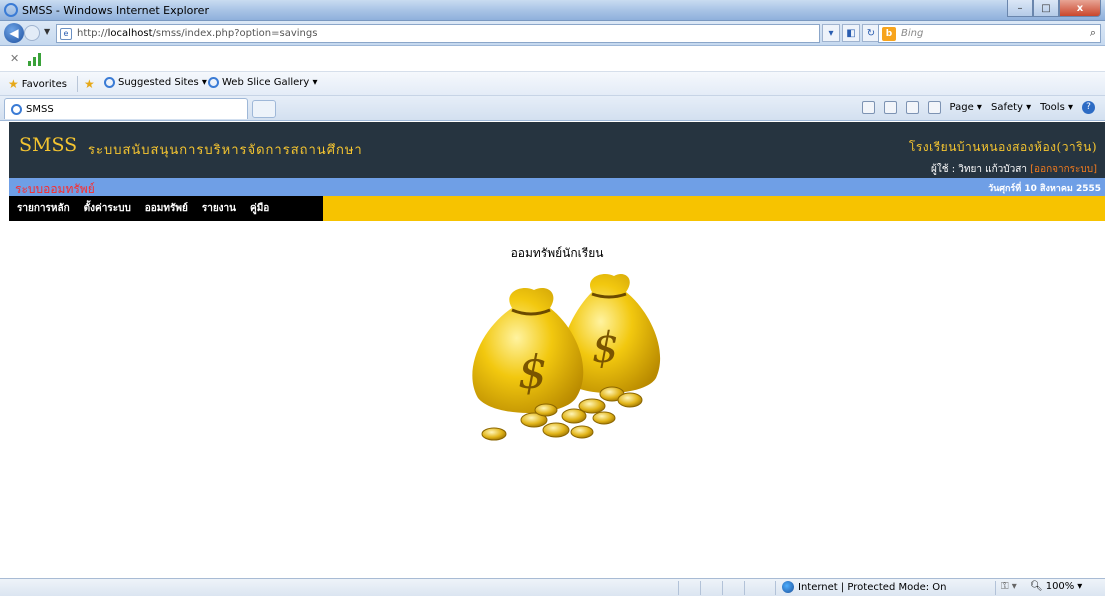  What do you see at coordinates (48, 145) in the screenshot?
I see `site-brand: SMSS` at bounding box center [48, 145].